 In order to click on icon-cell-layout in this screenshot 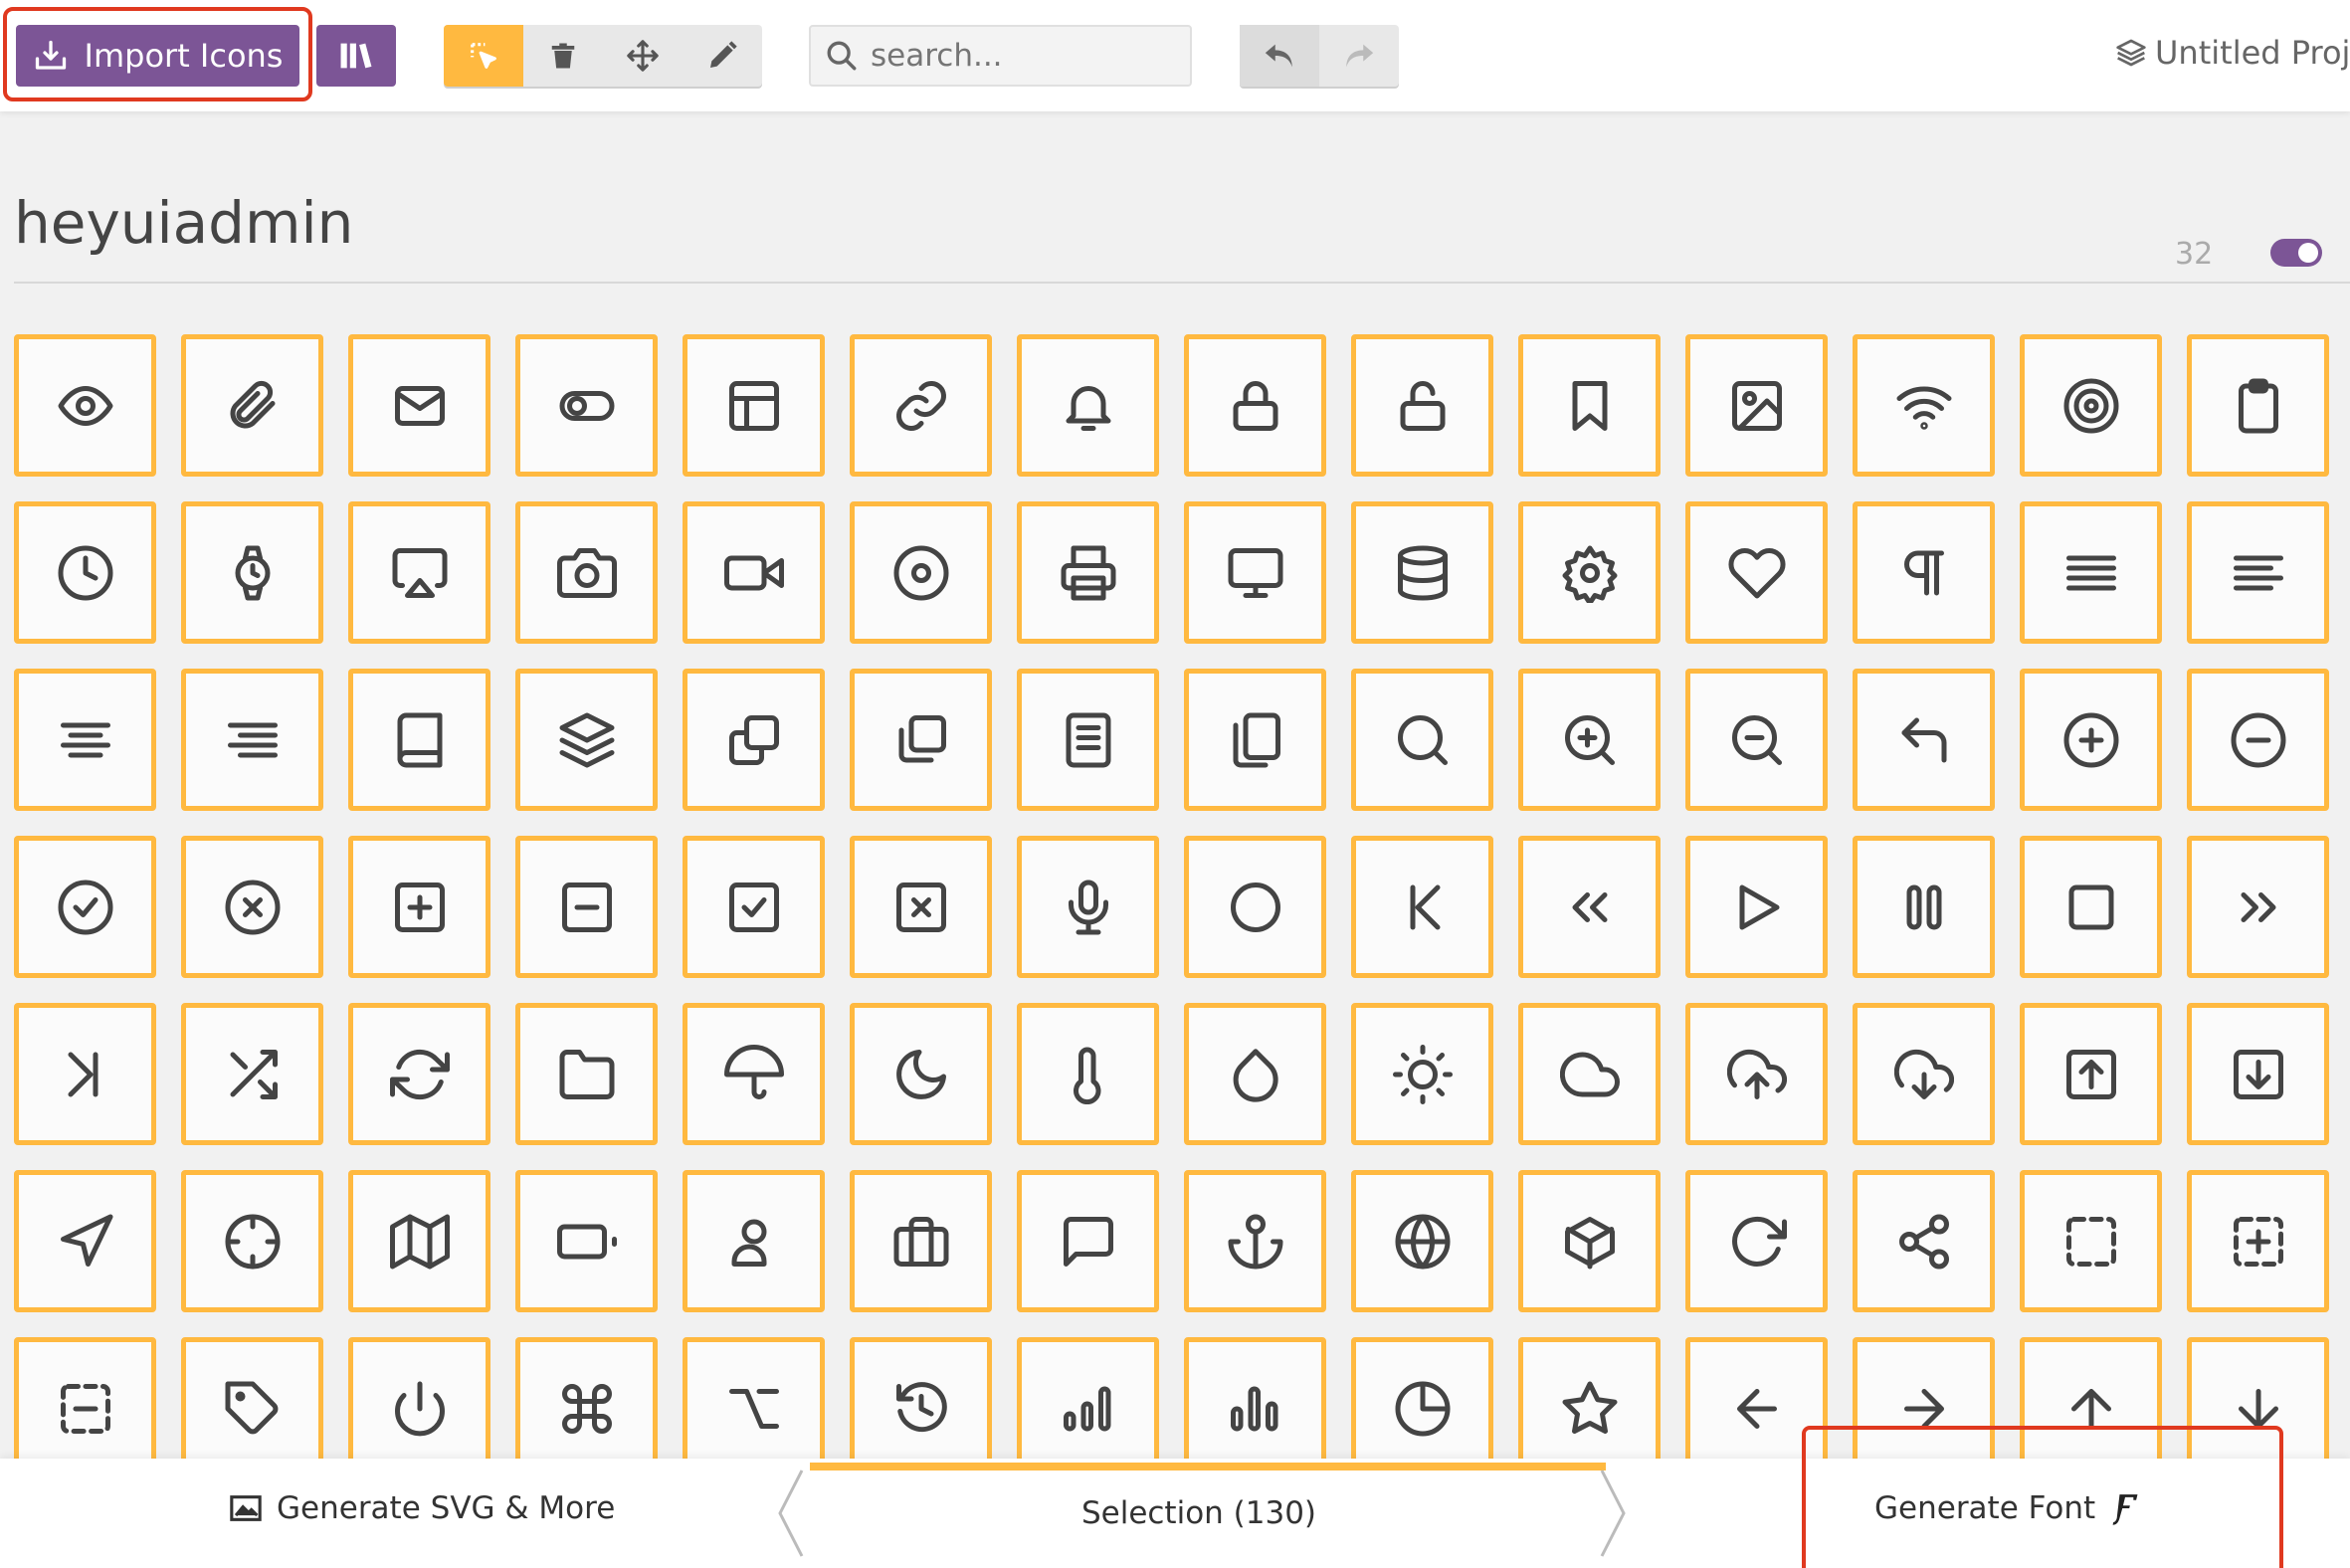, I will do `click(754, 405)`.